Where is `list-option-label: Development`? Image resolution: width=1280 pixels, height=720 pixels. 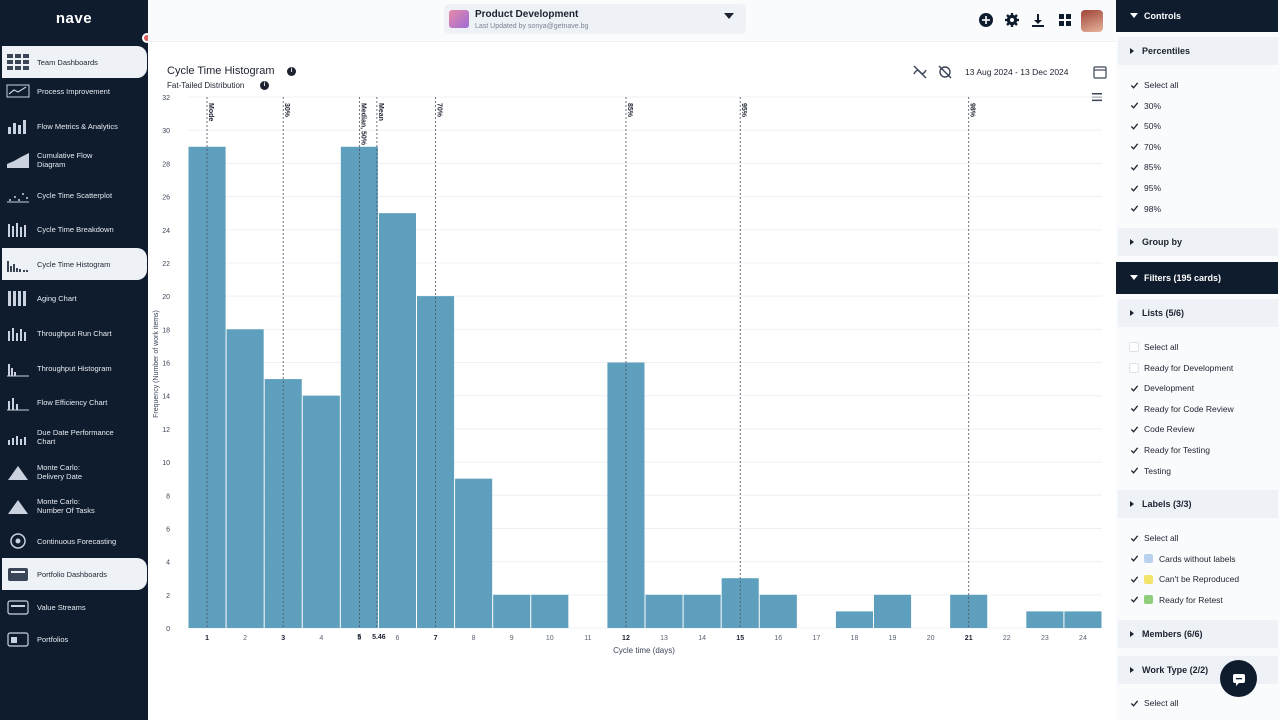 list-option-label: Development is located at coordinates (1169, 388).